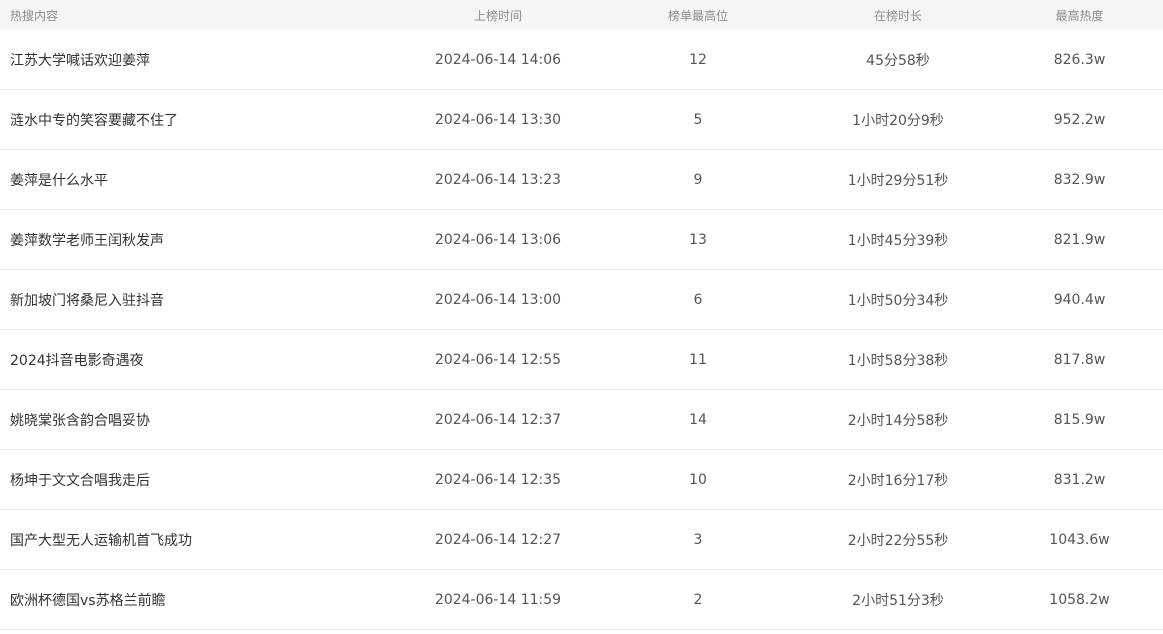 The height and width of the screenshot is (634, 1163). I want to click on duration-cell: 1小时50分34秒, so click(898, 300).